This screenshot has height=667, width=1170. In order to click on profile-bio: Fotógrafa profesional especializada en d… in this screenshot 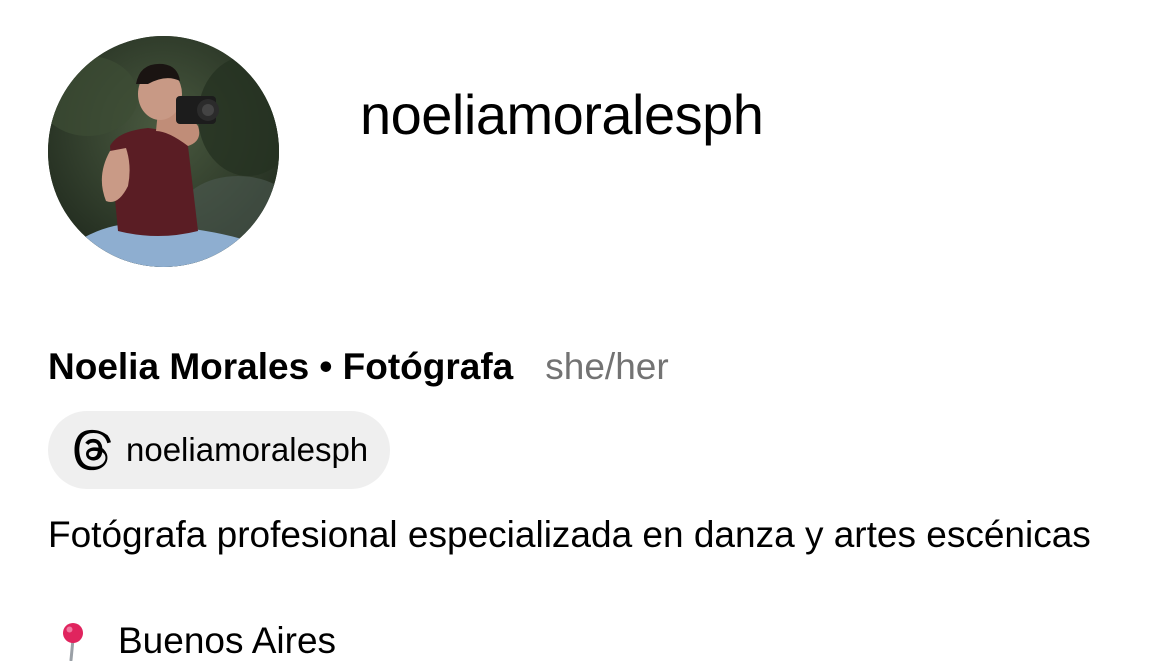, I will do `click(569, 534)`.